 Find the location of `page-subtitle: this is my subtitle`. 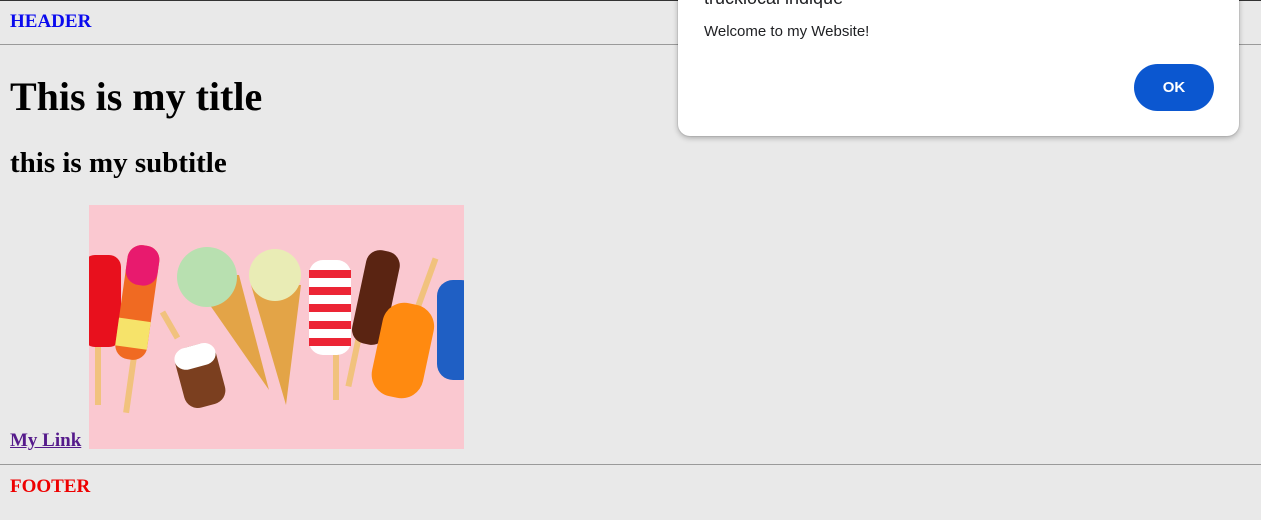

page-subtitle: this is my subtitle is located at coordinates (118, 163).